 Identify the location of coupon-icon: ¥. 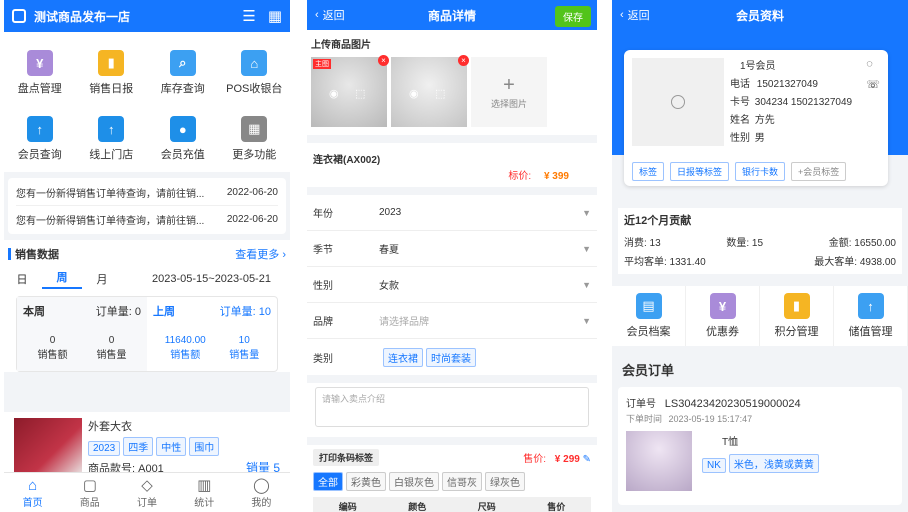
(722, 306).